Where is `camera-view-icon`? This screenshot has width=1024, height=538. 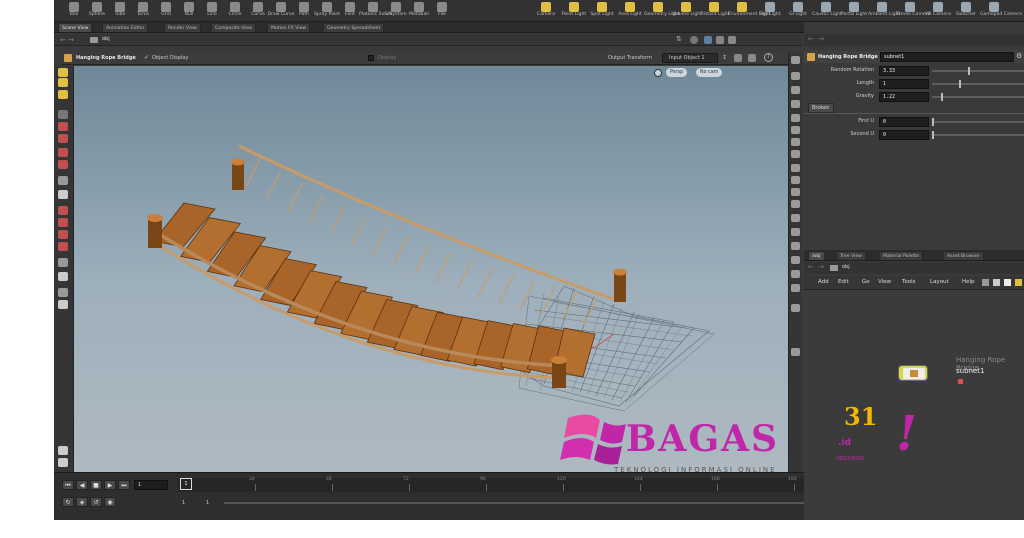 camera-view-icon is located at coordinates (795, 204).